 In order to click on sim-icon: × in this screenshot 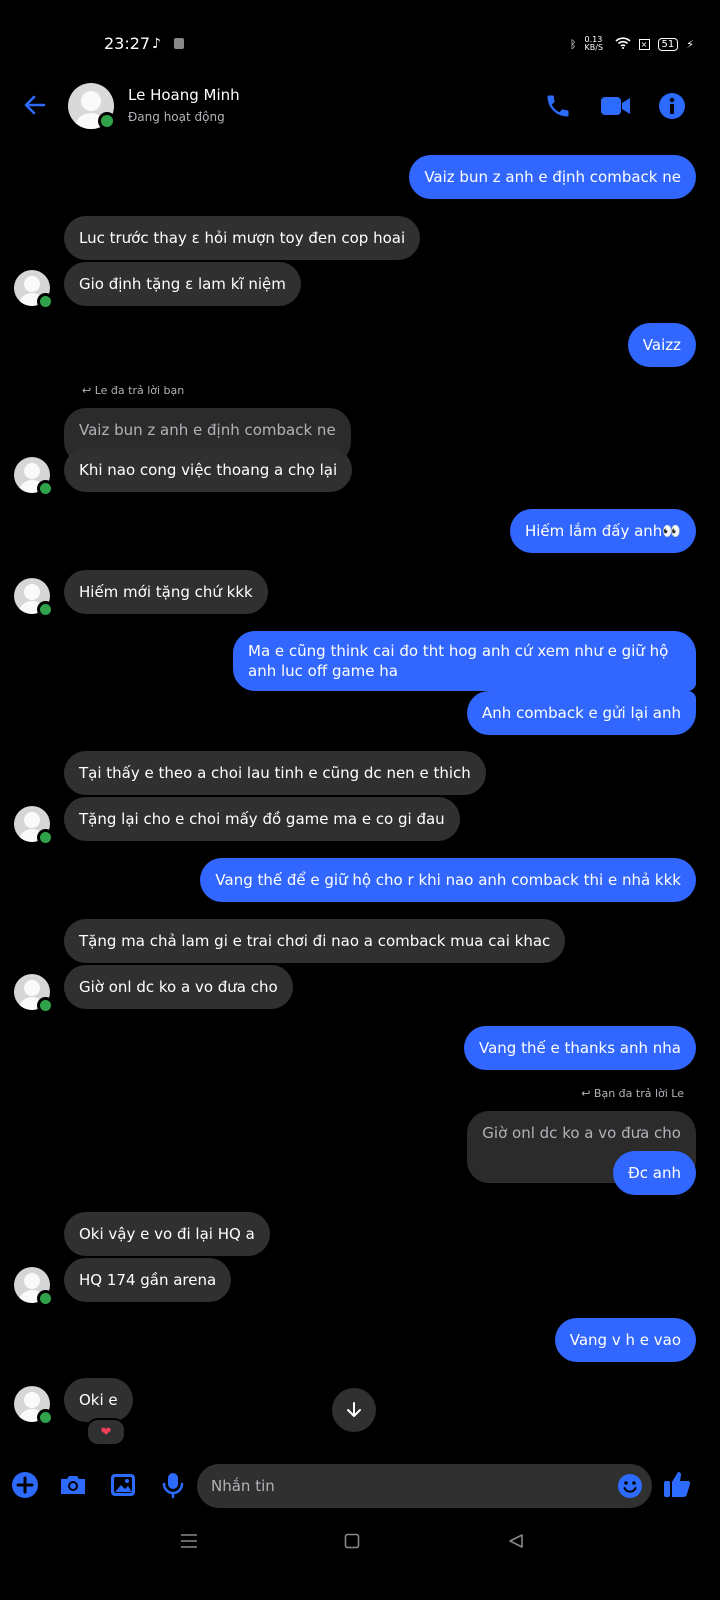, I will do `click(644, 44)`.